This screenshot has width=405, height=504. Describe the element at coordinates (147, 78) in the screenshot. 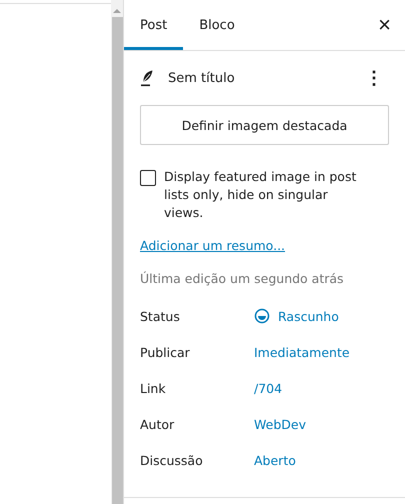

I see `feather-icon` at that location.